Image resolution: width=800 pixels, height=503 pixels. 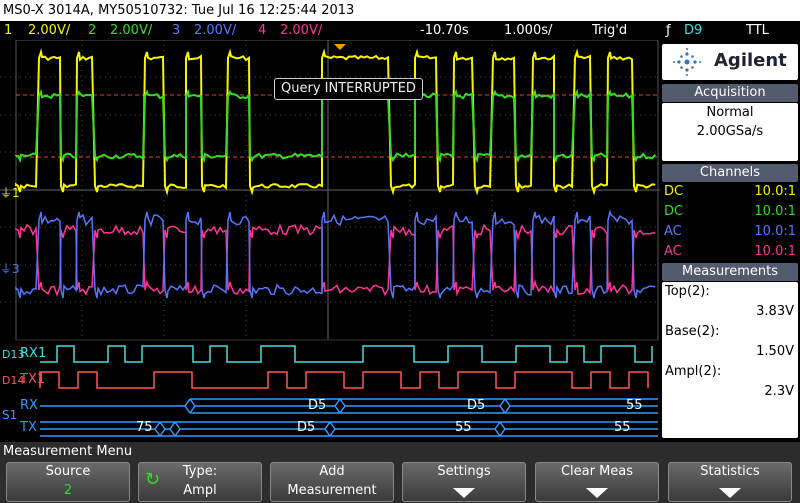 What do you see at coordinates (301, 30) in the screenshot?
I see `ch4-scale: 2.00V/` at bounding box center [301, 30].